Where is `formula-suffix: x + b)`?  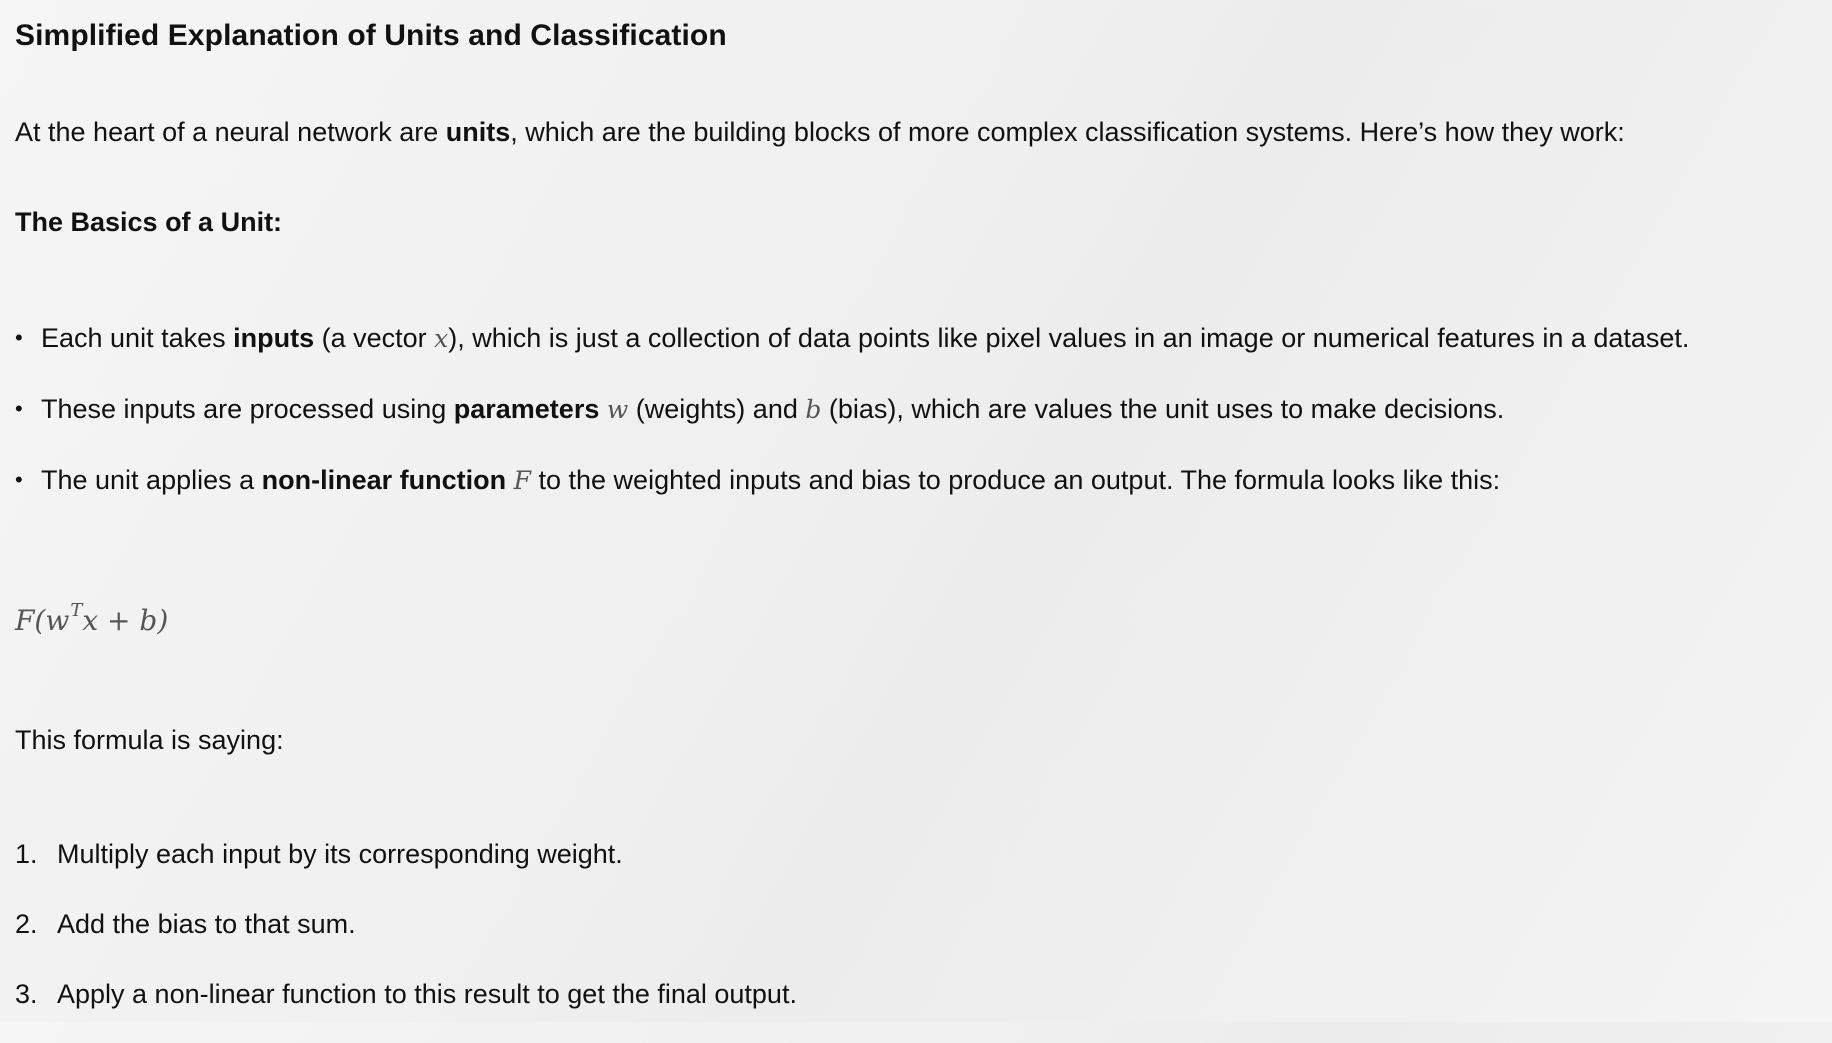
formula-suffix: x + b) is located at coordinates (125, 620).